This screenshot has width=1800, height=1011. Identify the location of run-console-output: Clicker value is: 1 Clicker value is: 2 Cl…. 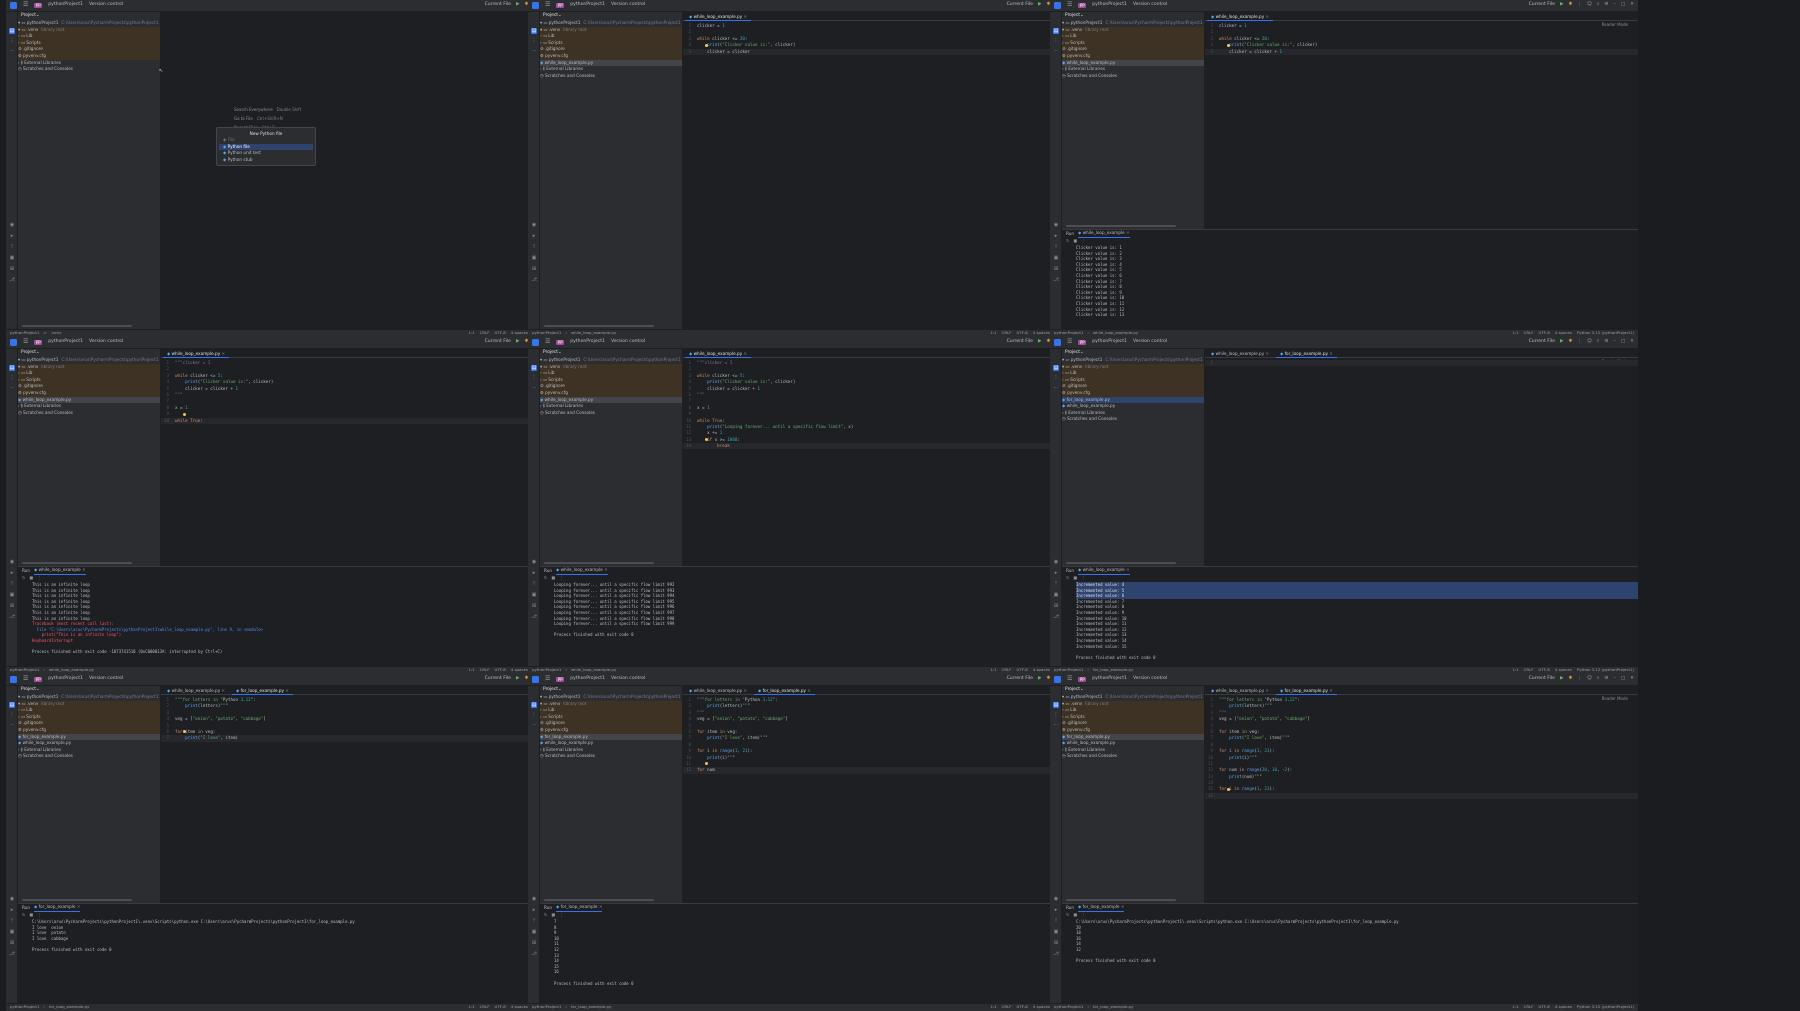
(1350, 281).